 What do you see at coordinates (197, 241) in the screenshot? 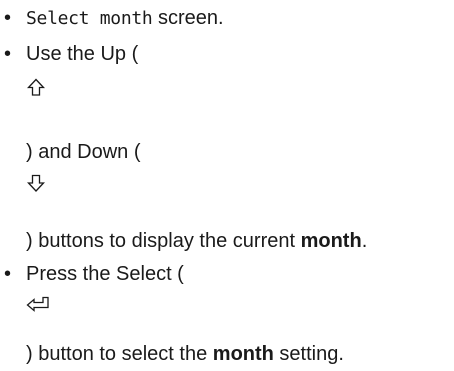
I see `instruction-display-month: ) buttons to display the current month.` at bounding box center [197, 241].